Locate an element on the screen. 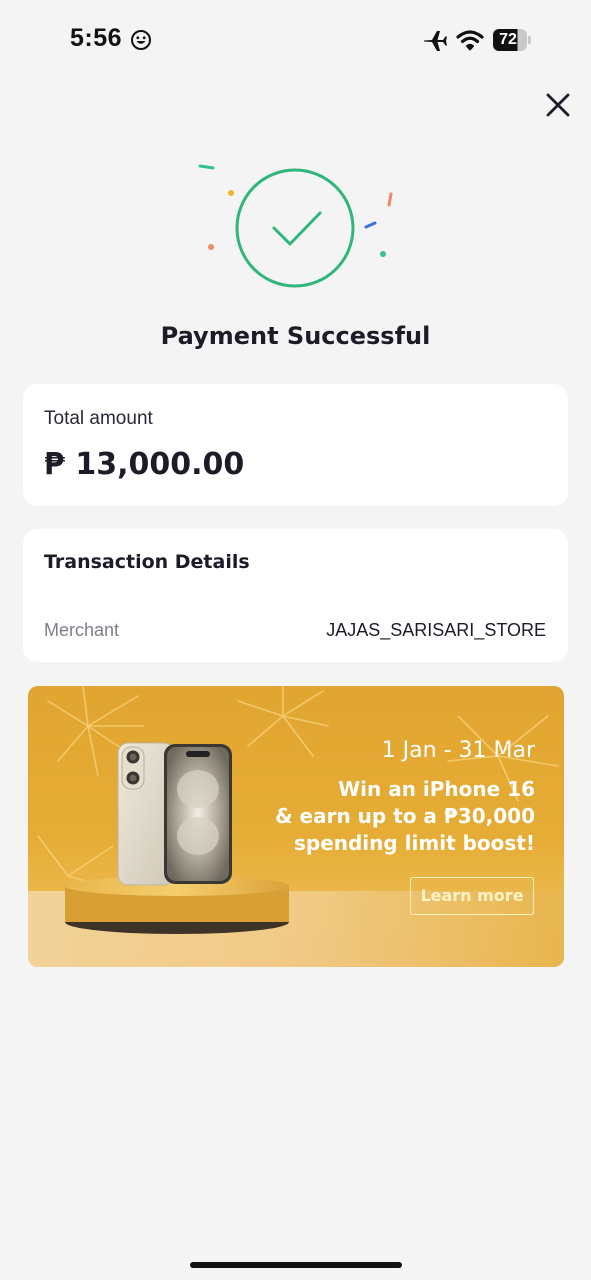  battery-level: 72 is located at coordinates (508, 39).